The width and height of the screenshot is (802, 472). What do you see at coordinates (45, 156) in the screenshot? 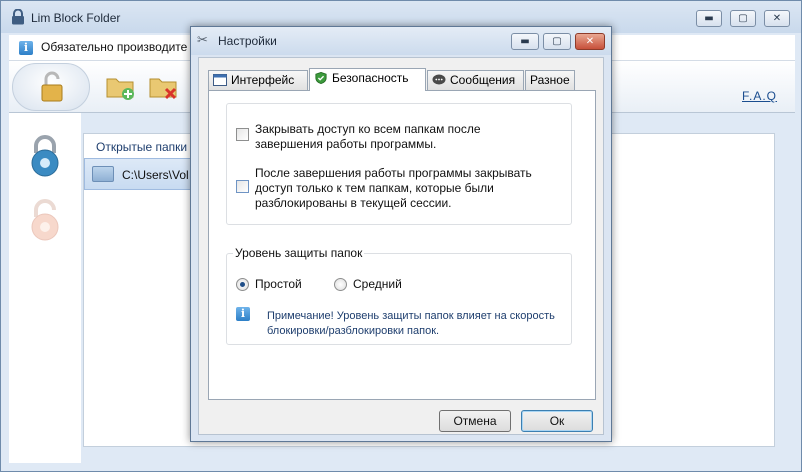
I see `locked-padlock-icon` at bounding box center [45, 156].